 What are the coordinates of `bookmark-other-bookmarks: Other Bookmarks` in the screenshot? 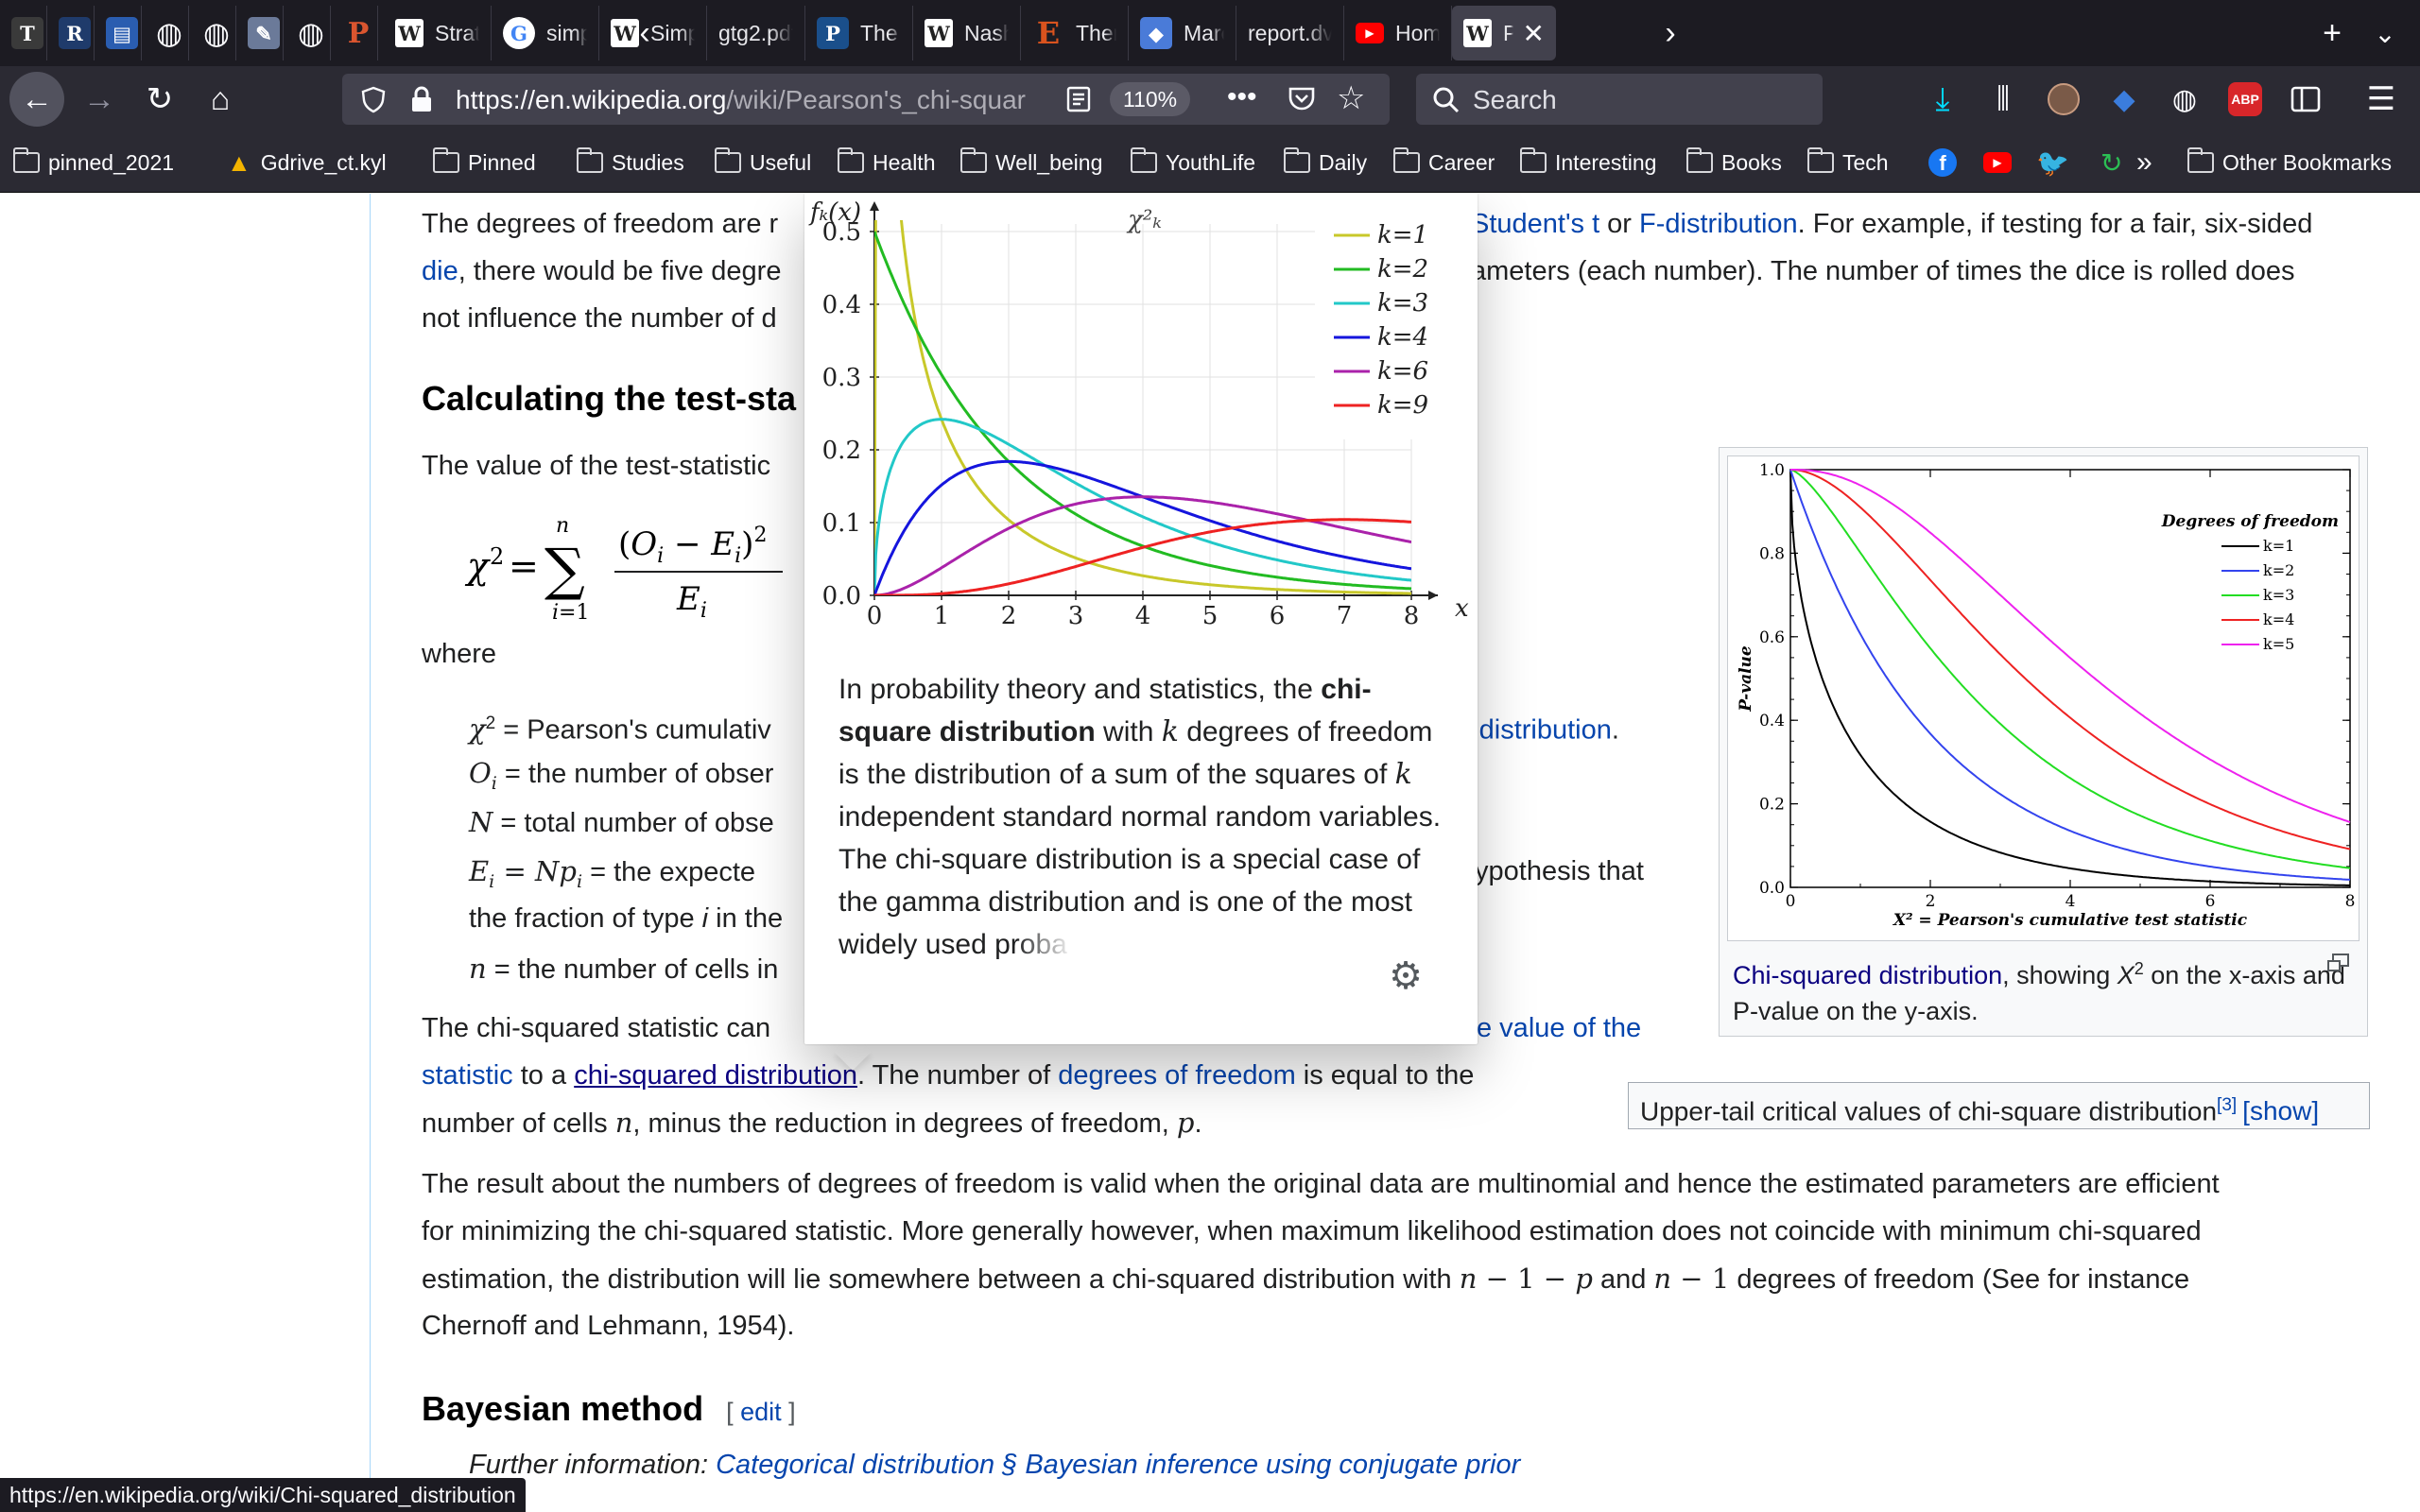 It's located at (2289, 162).